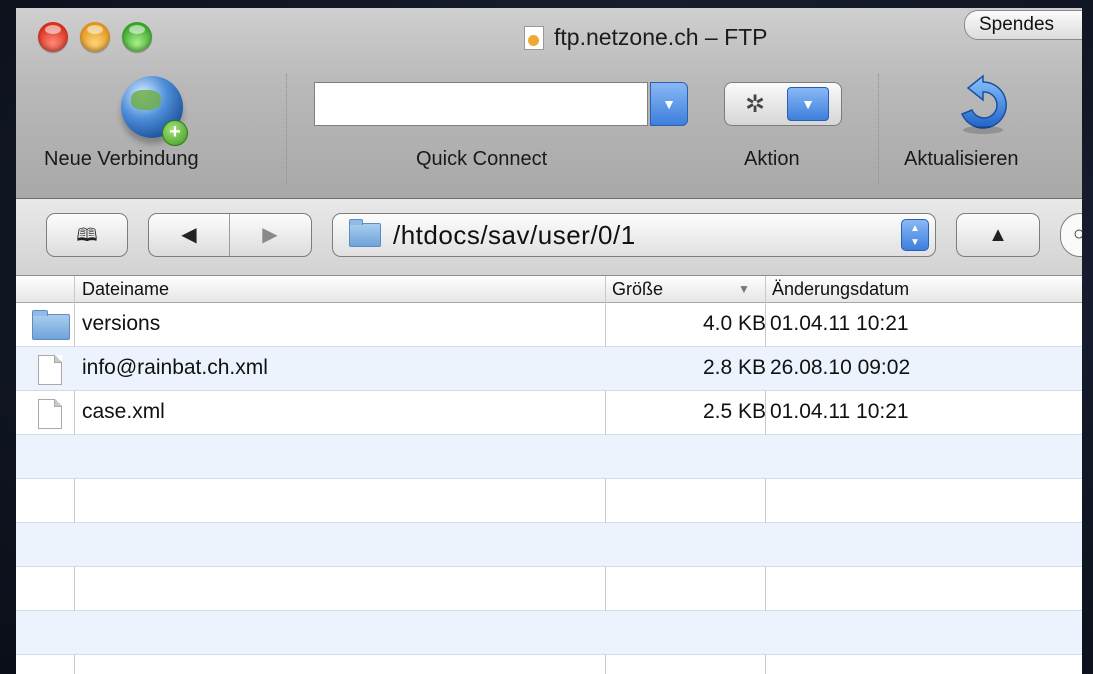 The image size is (1093, 674). I want to click on bookmarks-button: 🕮, so click(87, 235).